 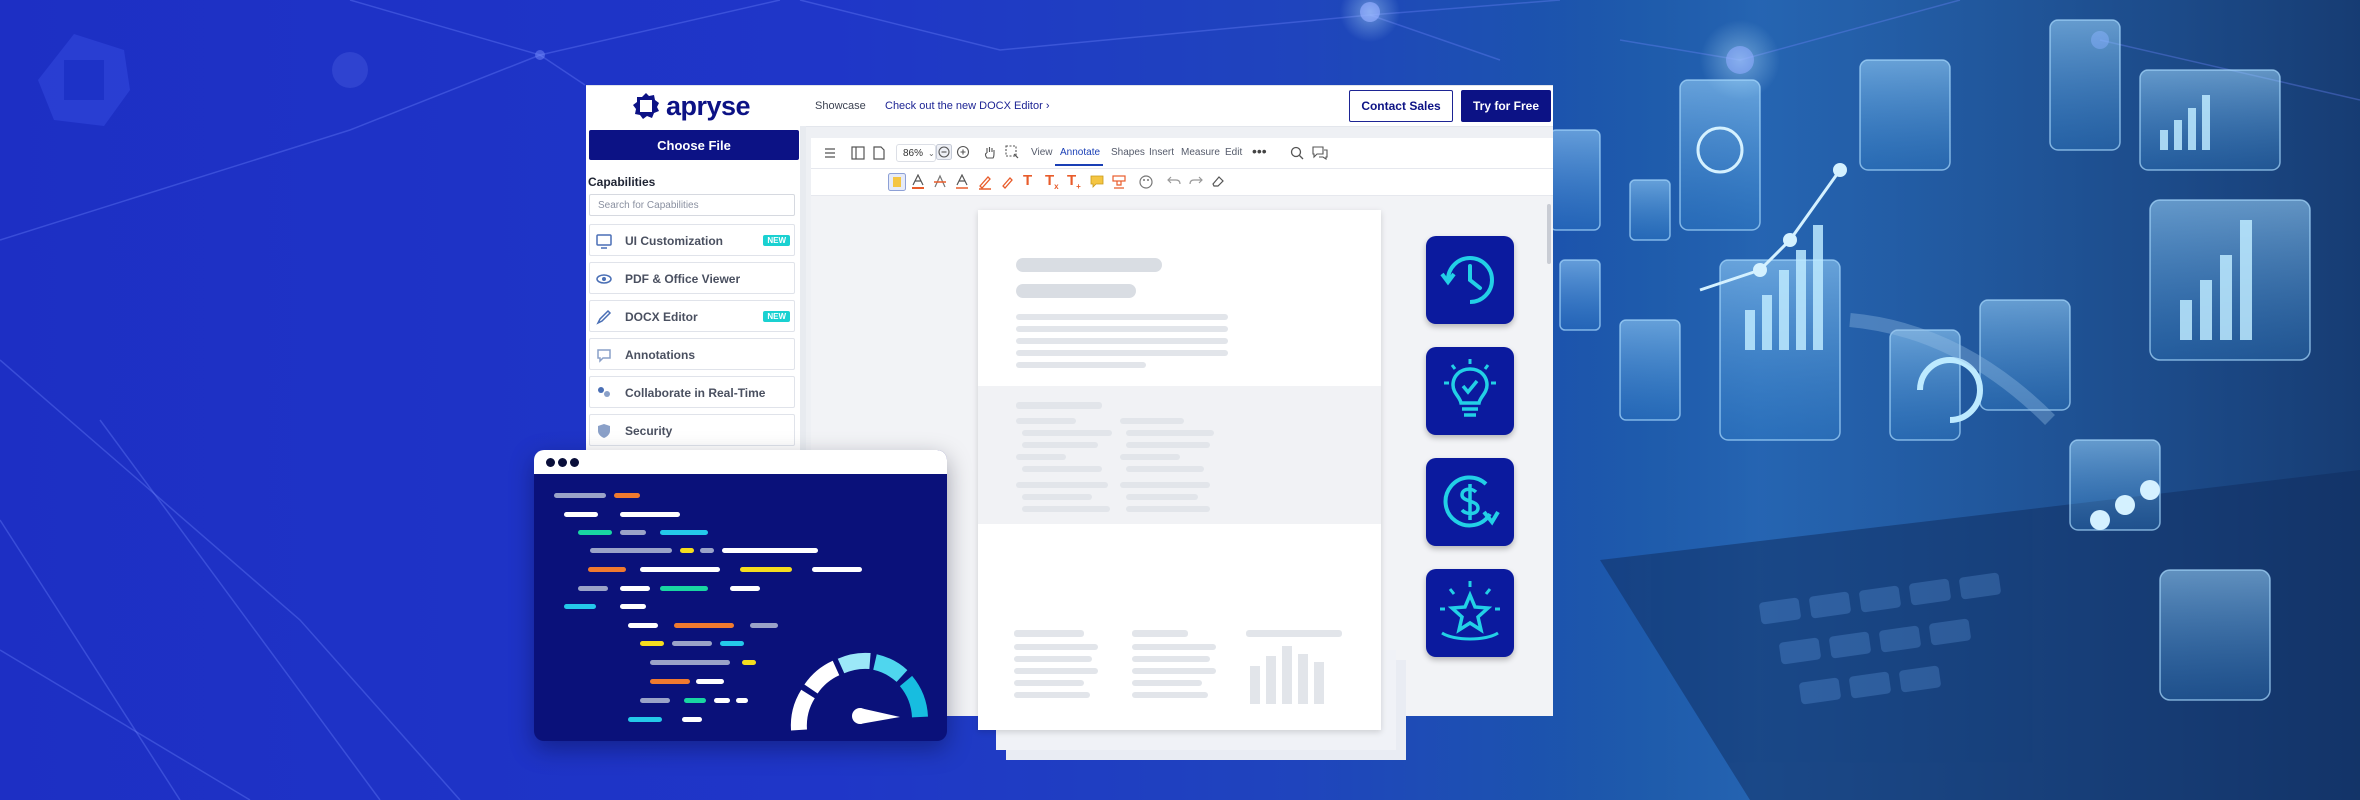 What do you see at coordinates (604, 241) in the screenshot?
I see `monitor-icon` at bounding box center [604, 241].